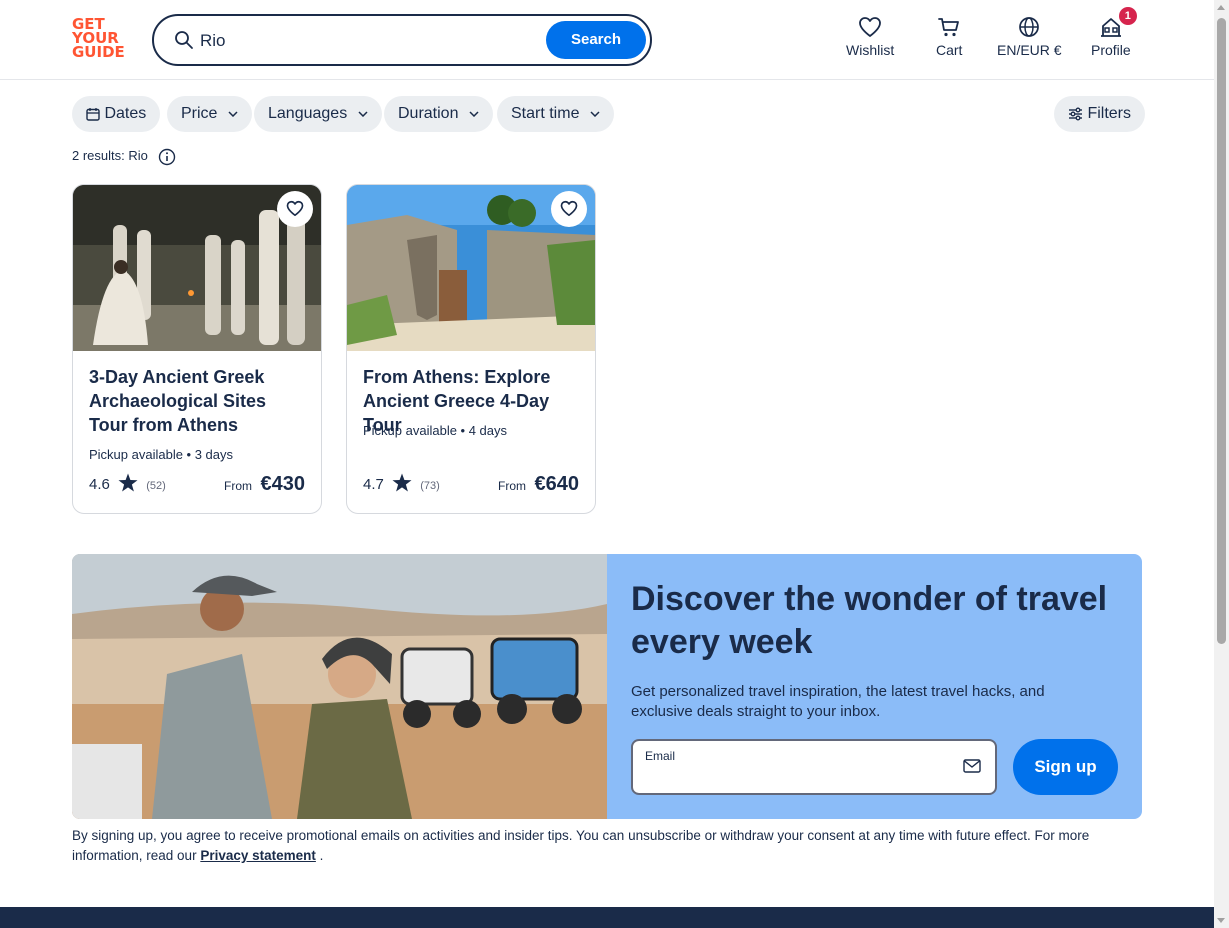  I want to click on activity-meta: Pickup available • 3 days, so click(161, 454).